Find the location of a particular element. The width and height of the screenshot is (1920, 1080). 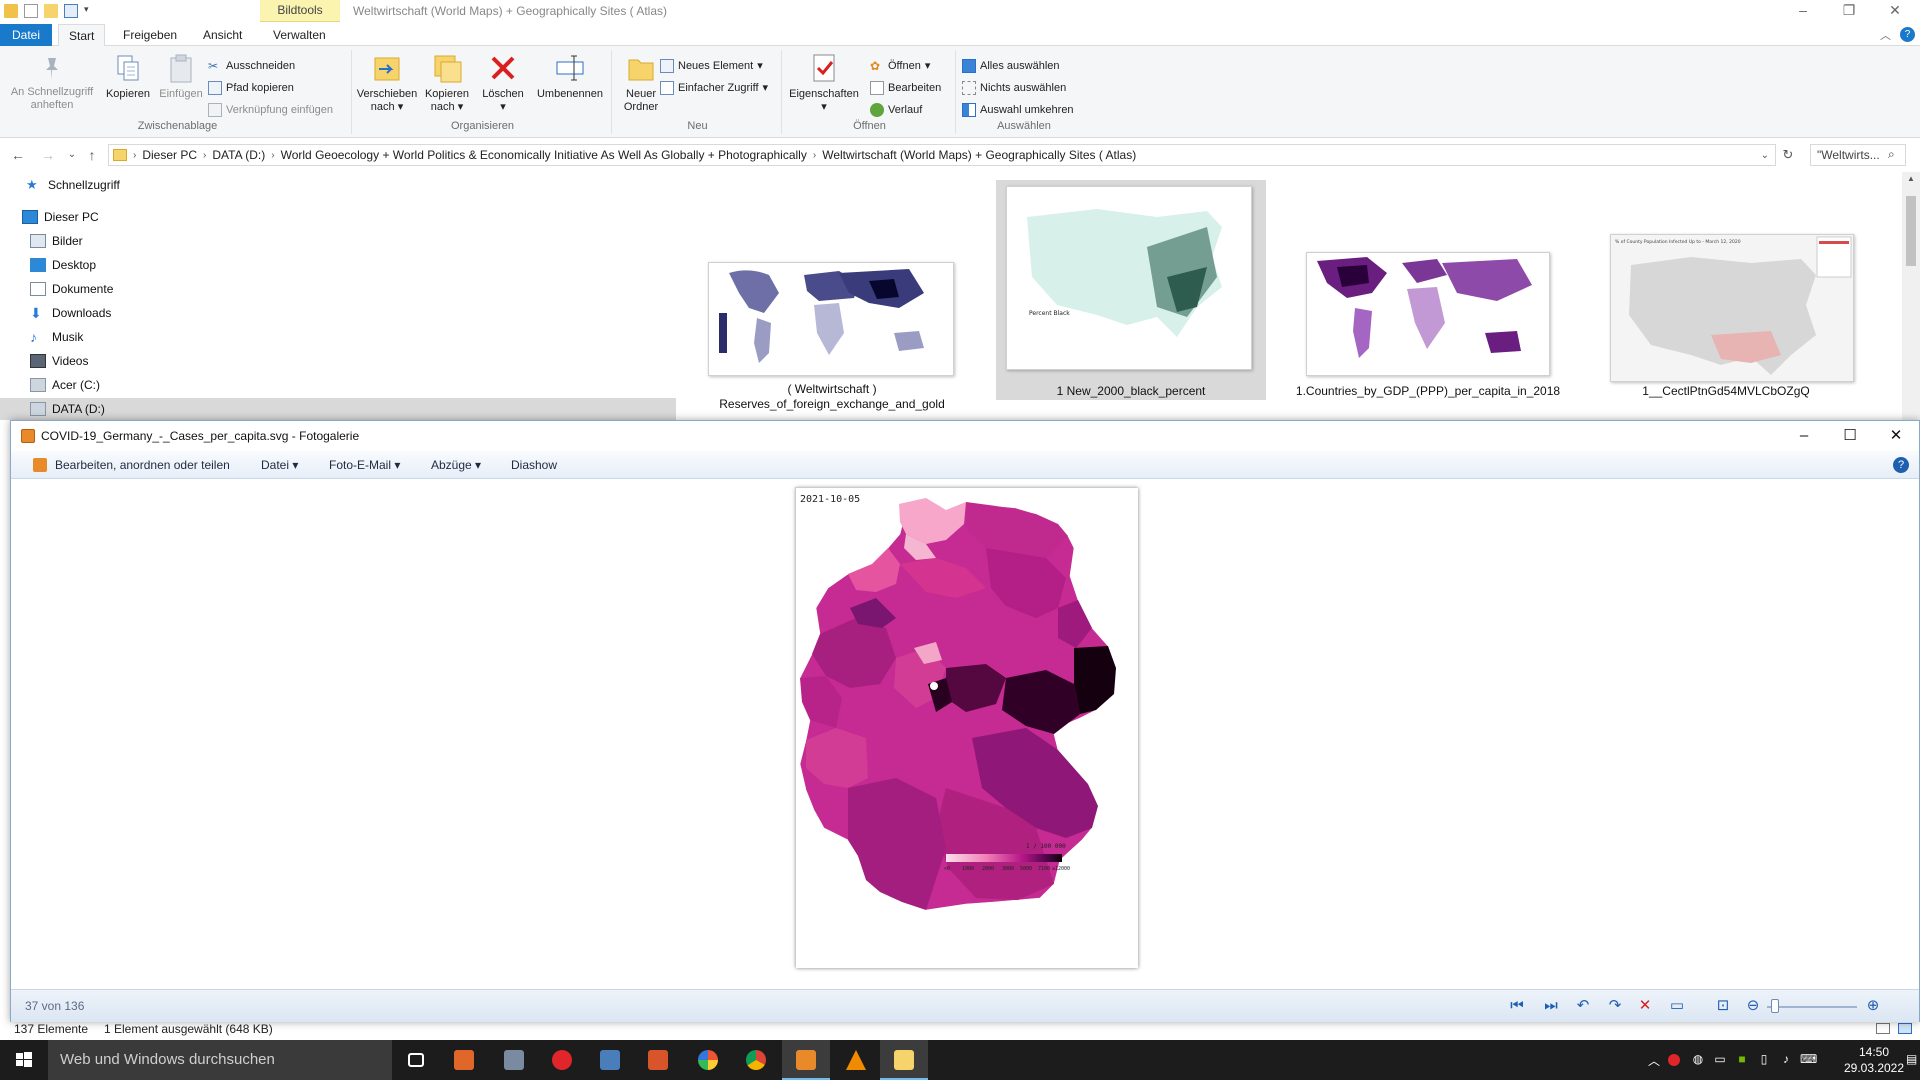

nav-item-downloads: ⬇ Downloads is located at coordinates (70, 313).